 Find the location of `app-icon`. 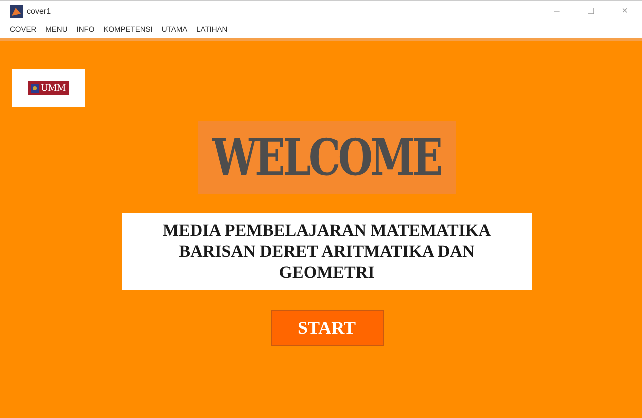

app-icon is located at coordinates (16, 11).